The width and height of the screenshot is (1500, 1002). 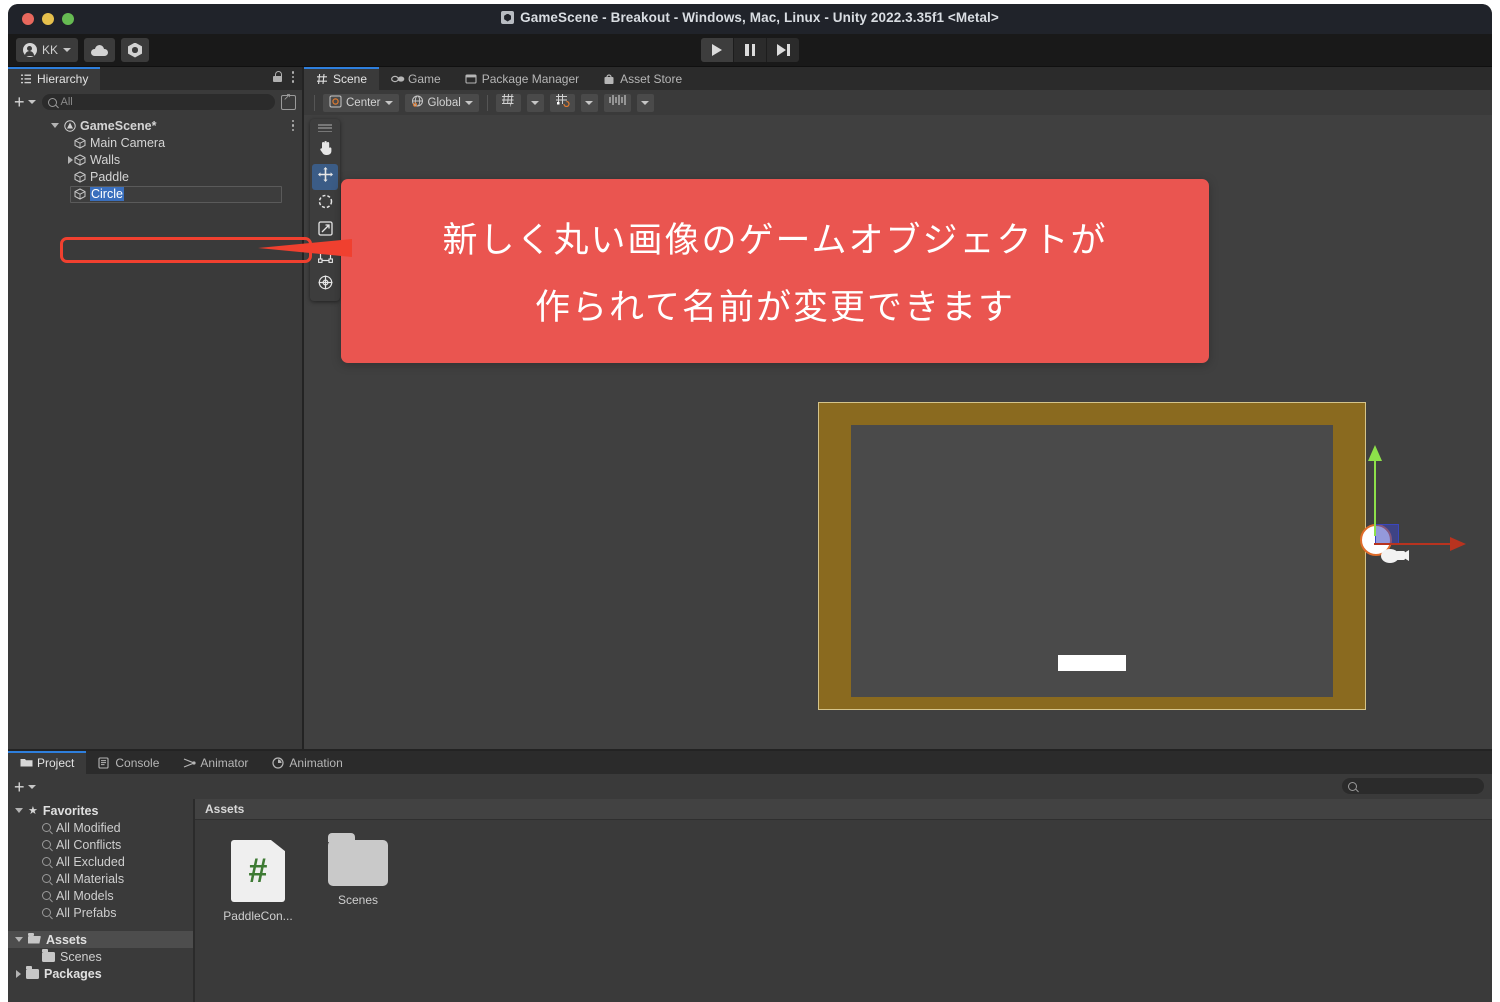 What do you see at coordinates (775, 271) in the screenshot?
I see `callout-box: 新しく丸い画像のゲームオブジェクトが 作られて名前が変更できます` at bounding box center [775, 271].